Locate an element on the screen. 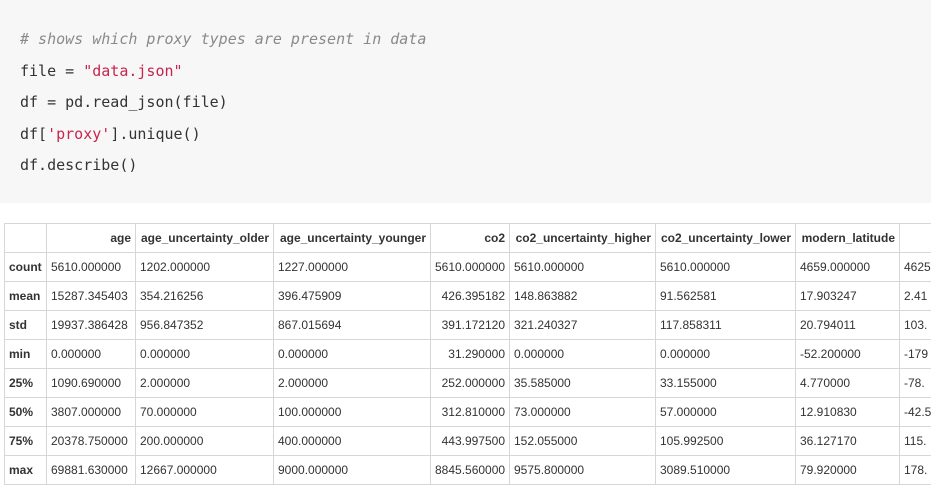 This screenshot has height=500, width=931. code-text: file = is located at coordinates (52, 70).